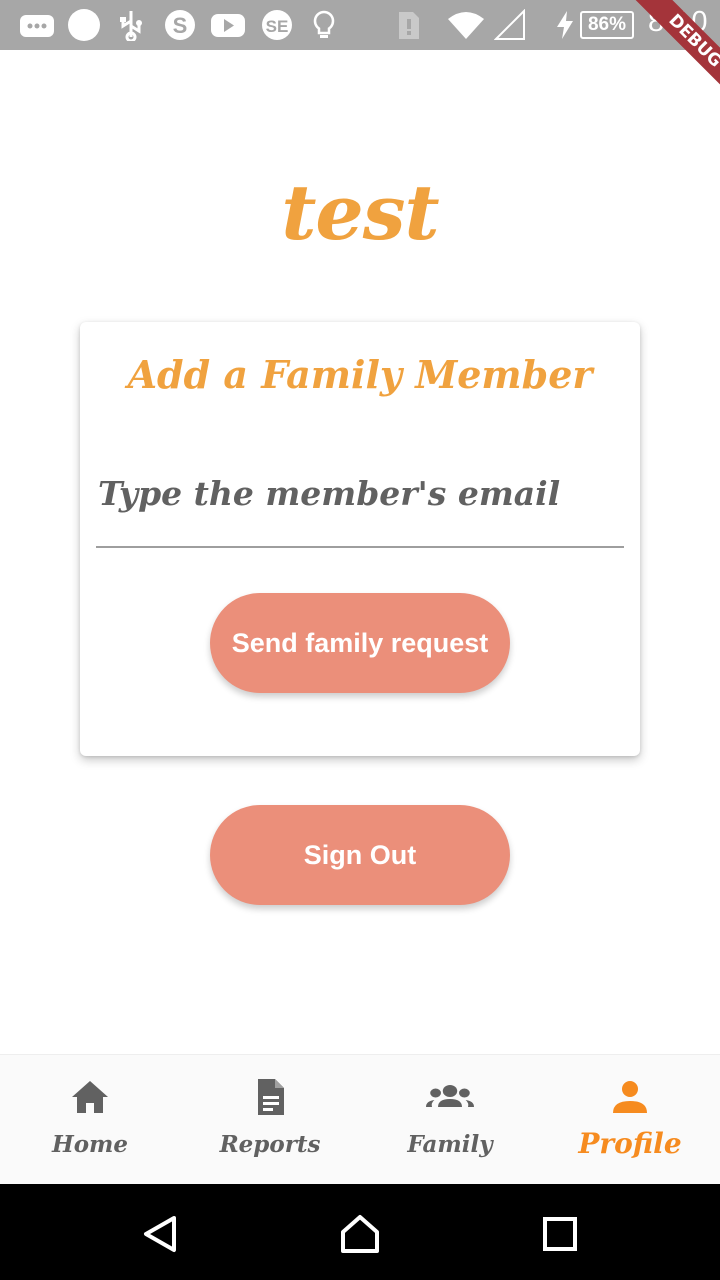 The width and height of the screenshot is (720, 1280). I want to click on nav-item-reports: Reports, so click(270, 1120).